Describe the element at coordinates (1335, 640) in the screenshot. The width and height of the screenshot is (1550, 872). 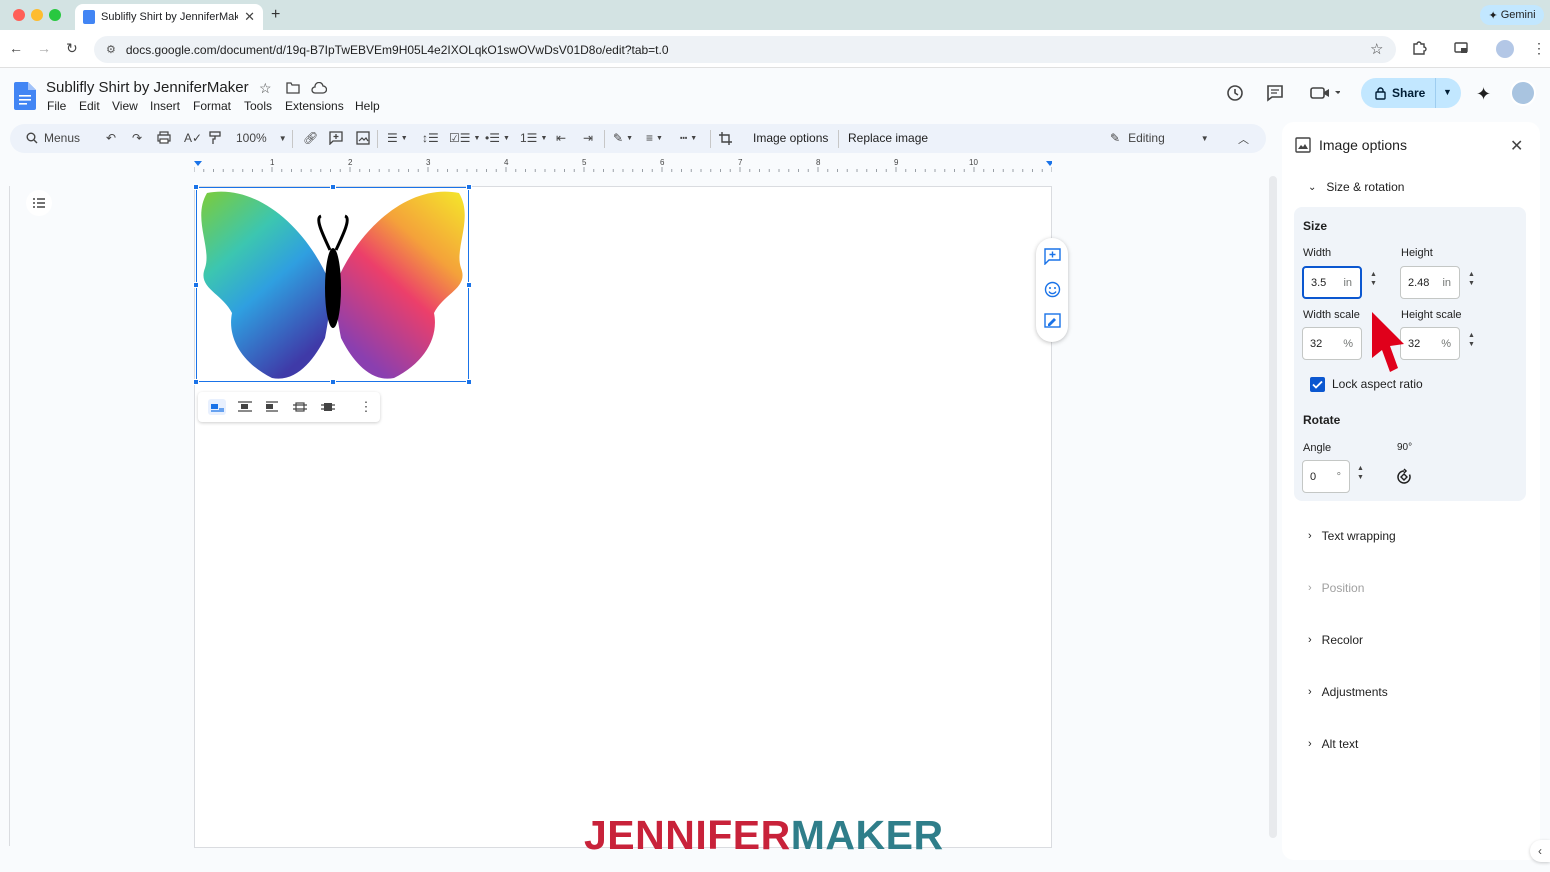
I see `recolor-section: › Recolor` at that location.